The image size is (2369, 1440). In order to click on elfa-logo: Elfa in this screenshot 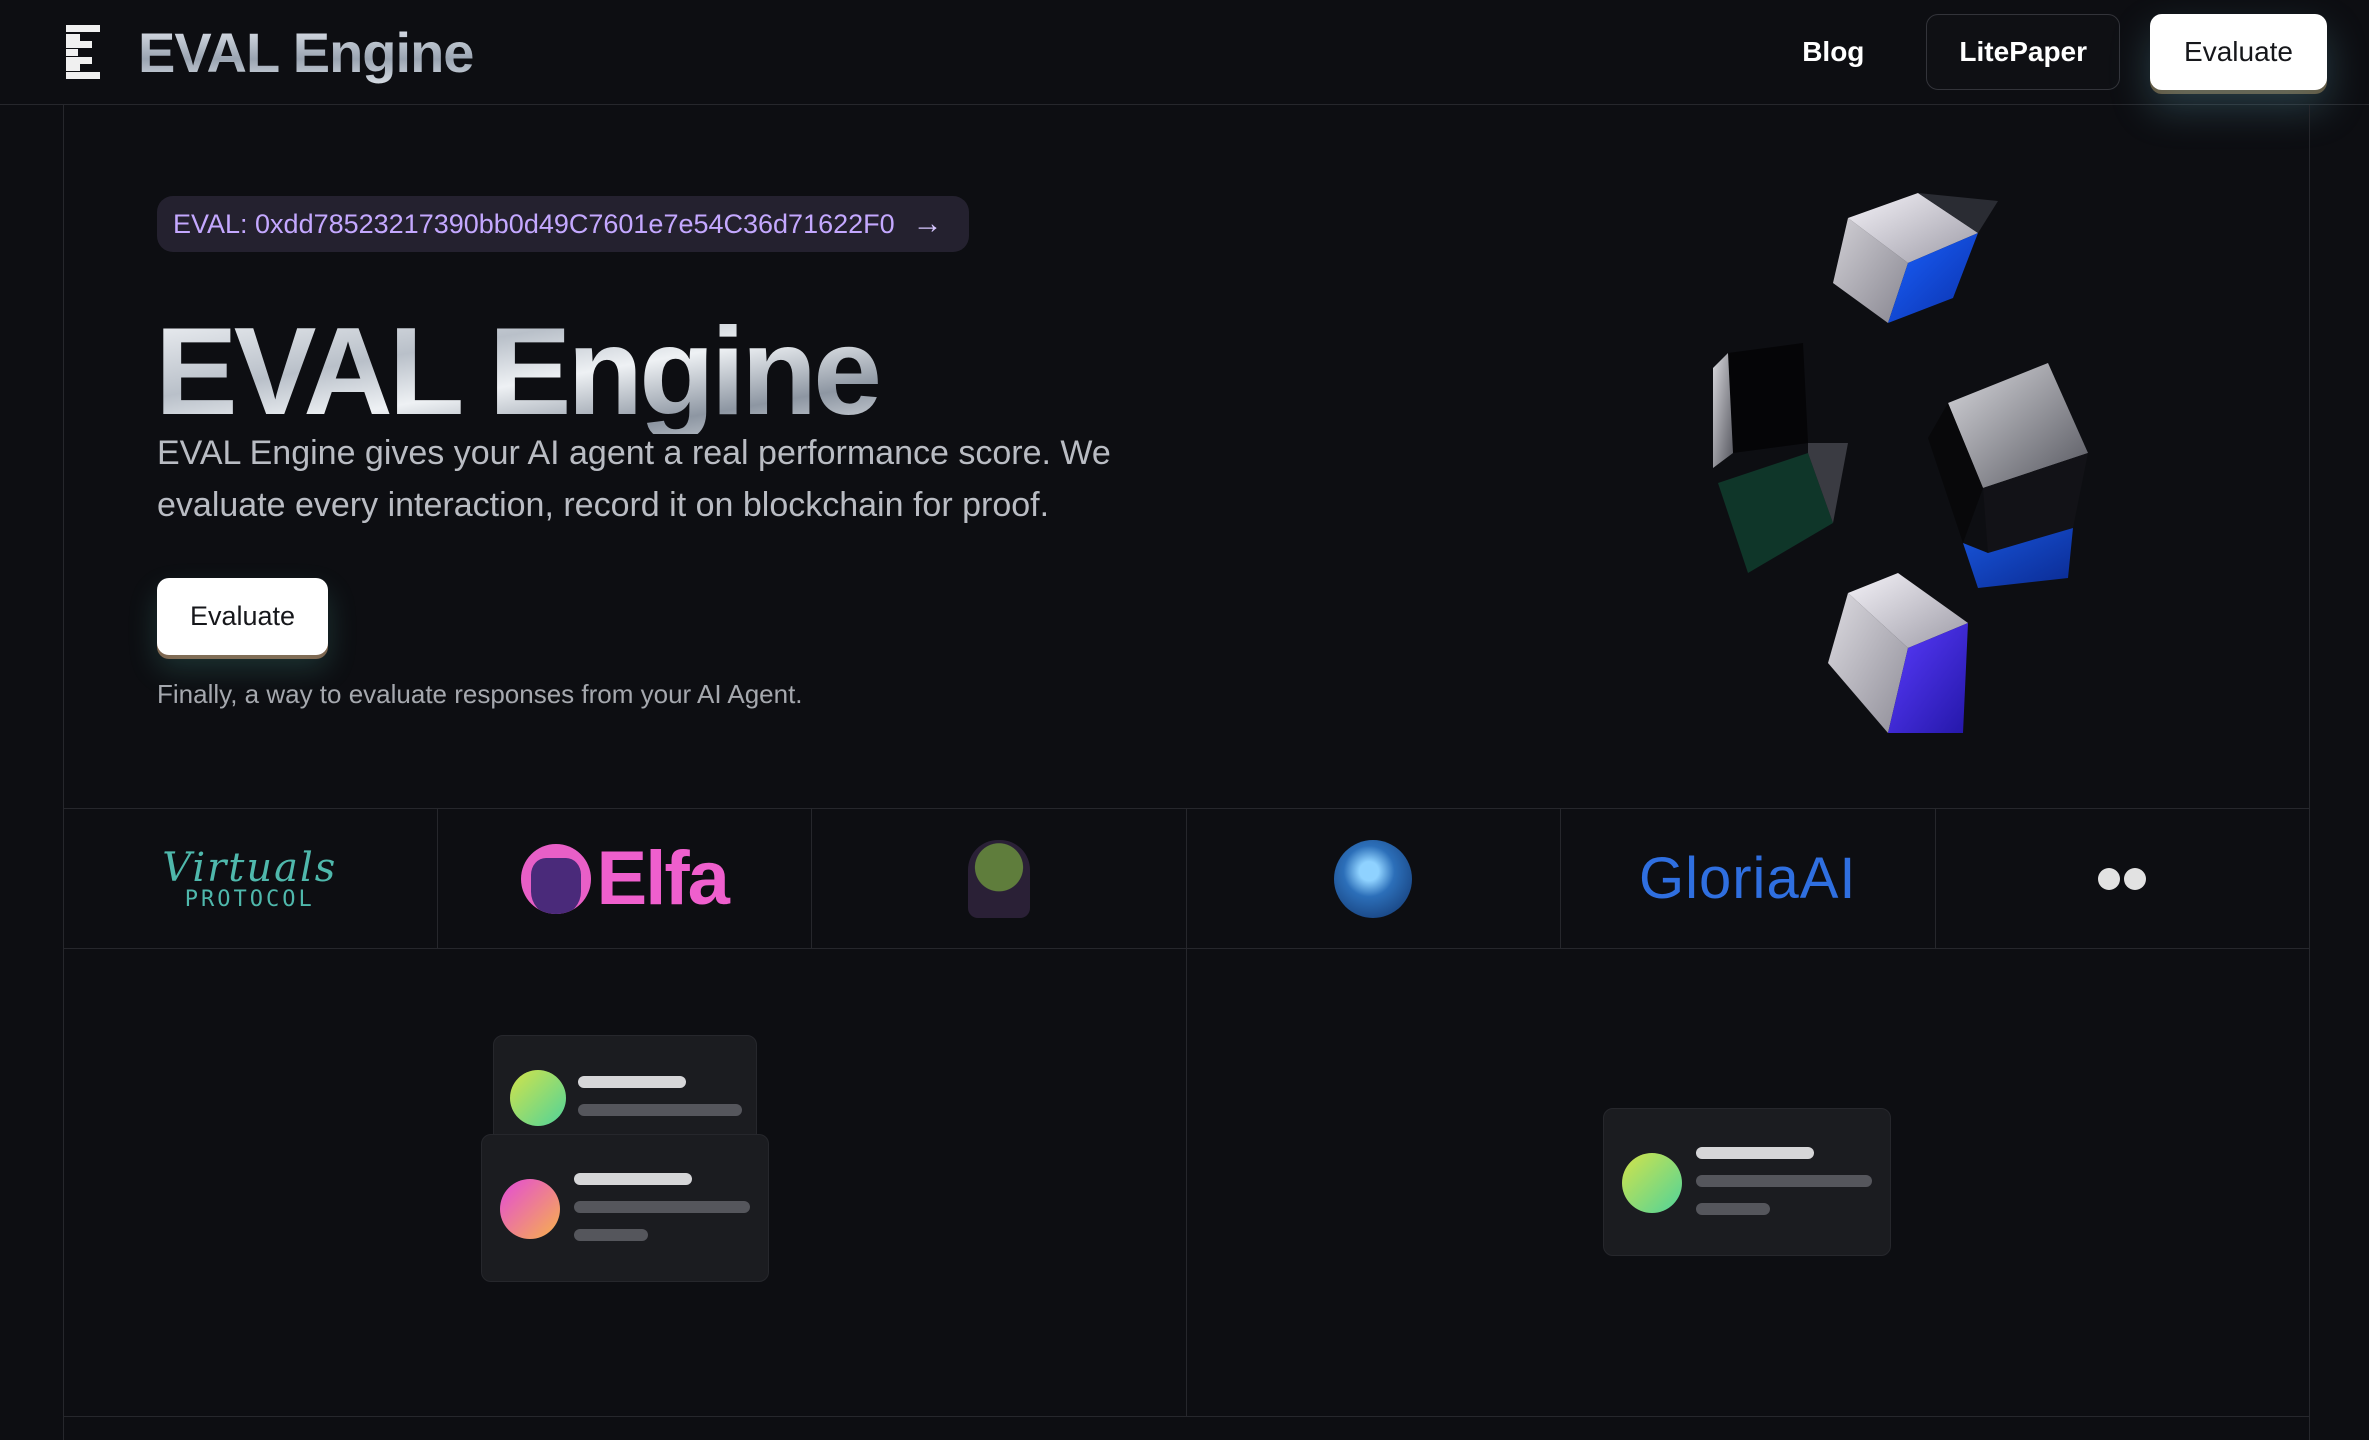, I will do `click(625, 878)`.